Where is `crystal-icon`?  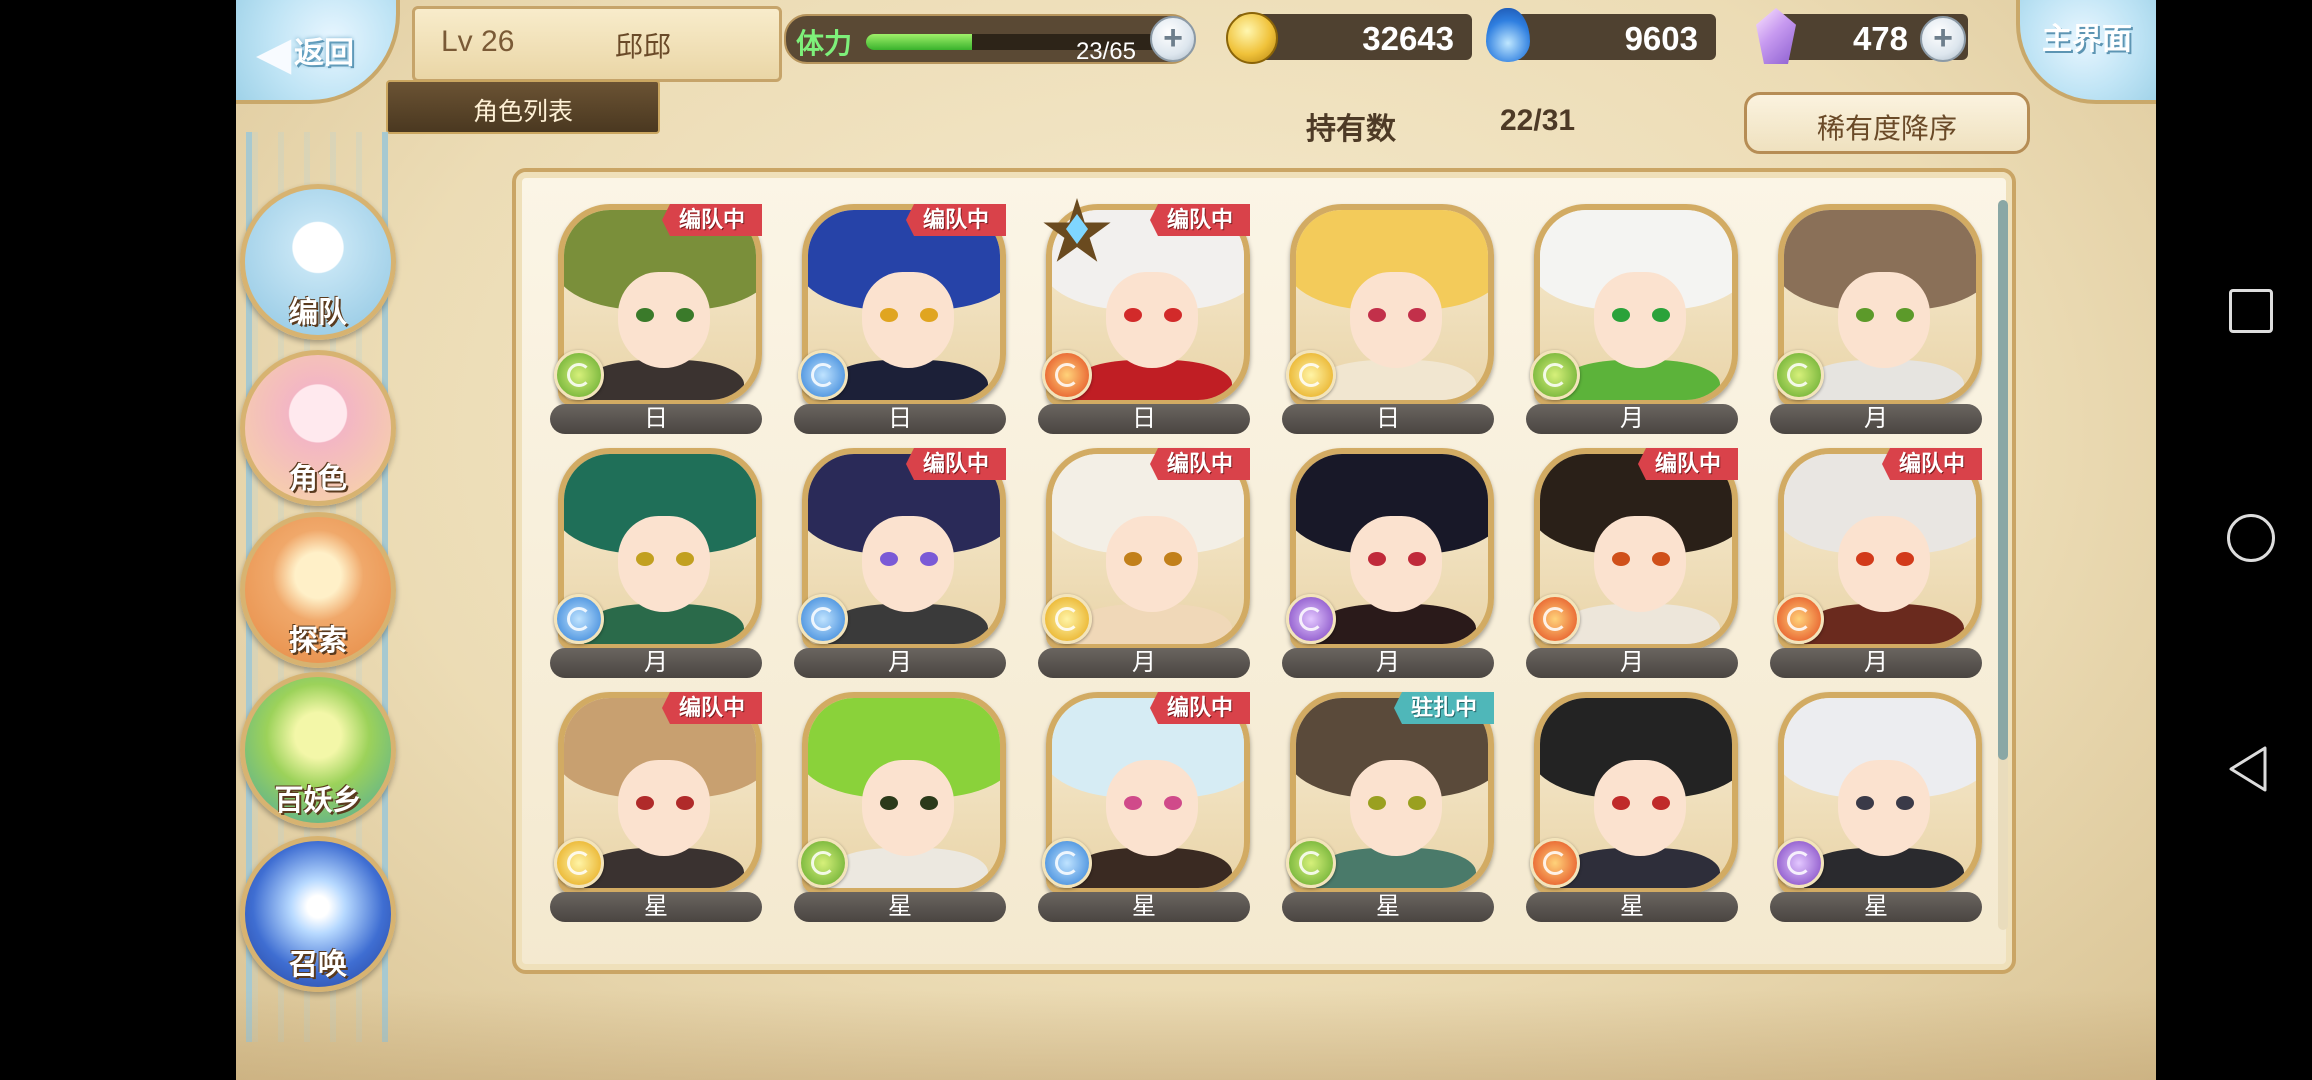 crystal-icon is located at coordinates (1776, 36).